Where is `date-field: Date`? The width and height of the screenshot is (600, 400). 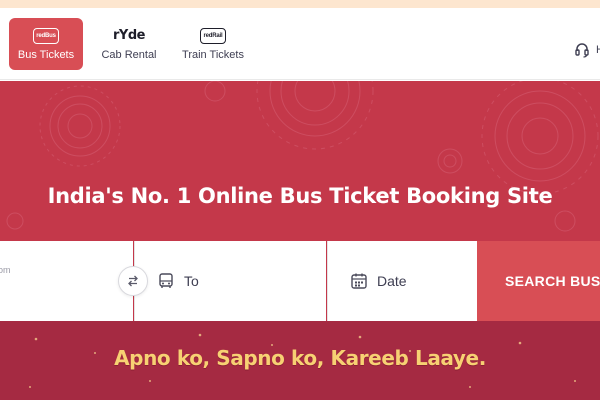
date-field: Date is located at coordinates (402, 281).